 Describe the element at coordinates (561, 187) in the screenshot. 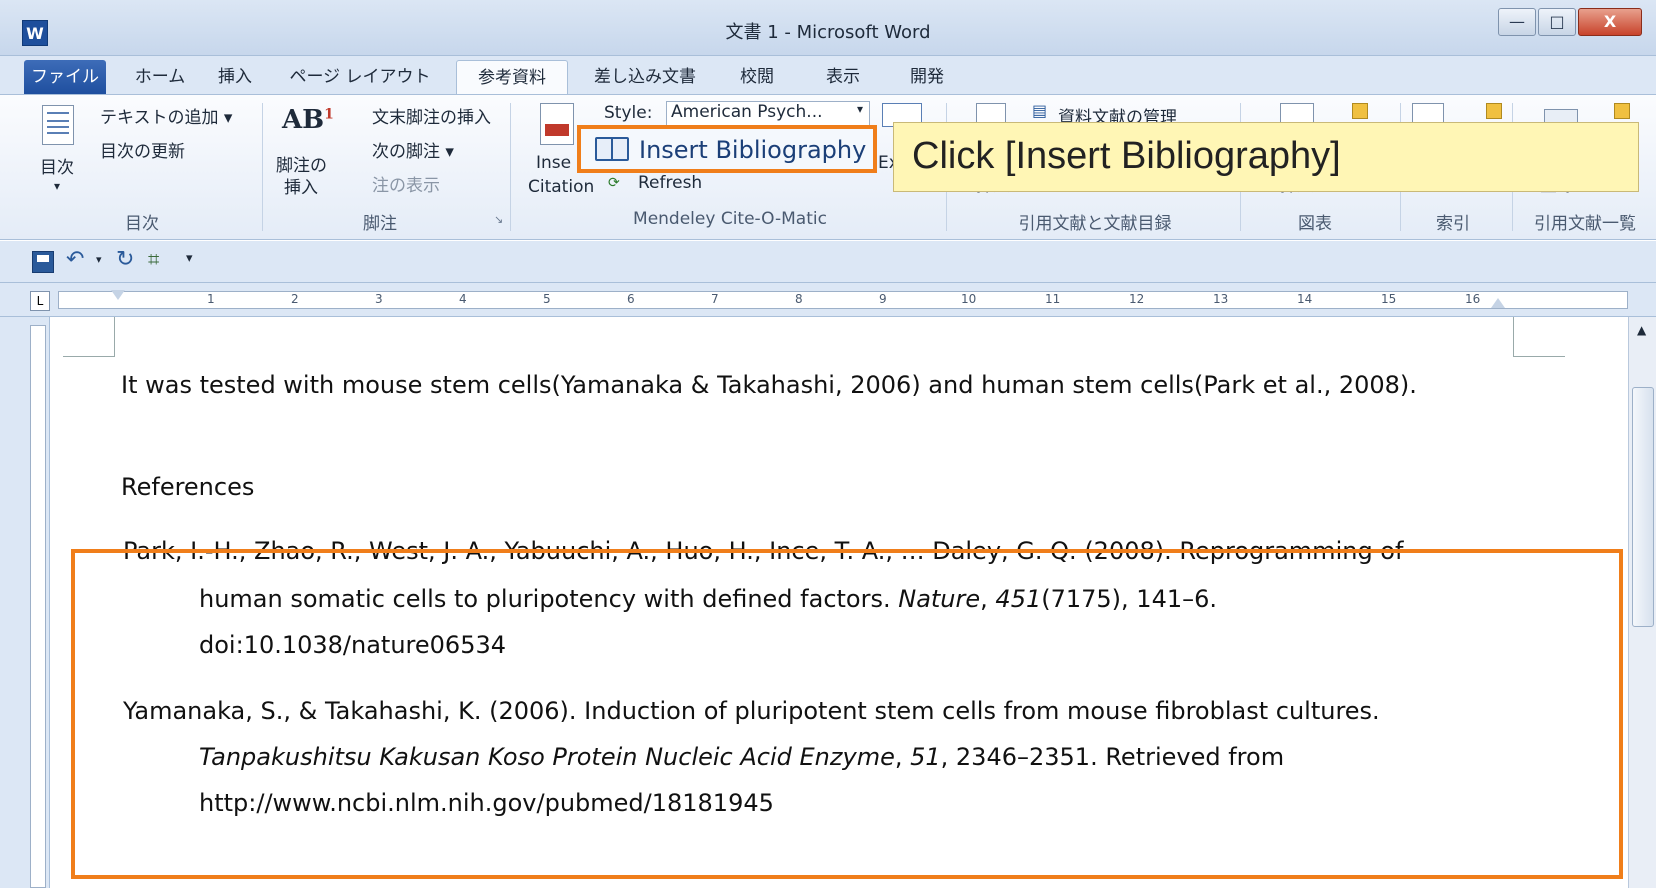

I see `insert-citation-label-2: Citation` at that location.